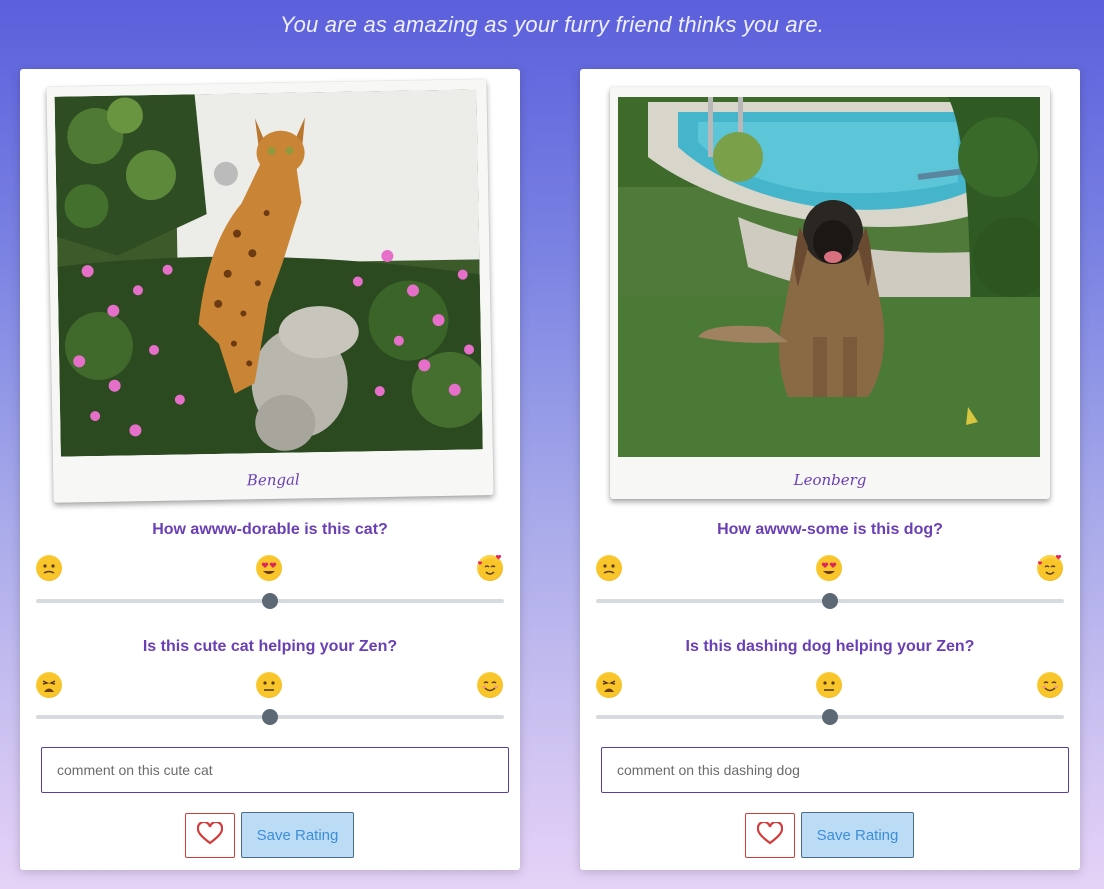 Image resolution: width=1104 pixels, height=889 pixels. I want to click on pet-caption: Bengal, so click(273, 480).